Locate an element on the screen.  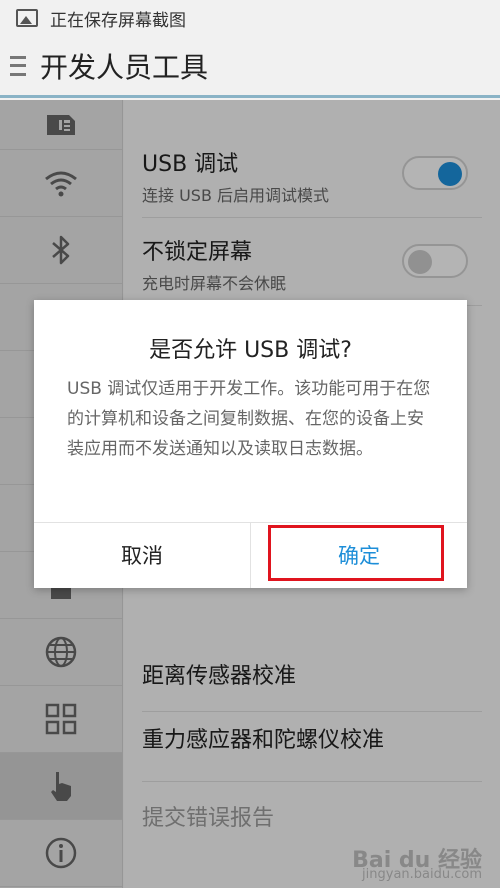
dialog-title: 是否允许 USB 调试? is located at coordinates (250, 350).